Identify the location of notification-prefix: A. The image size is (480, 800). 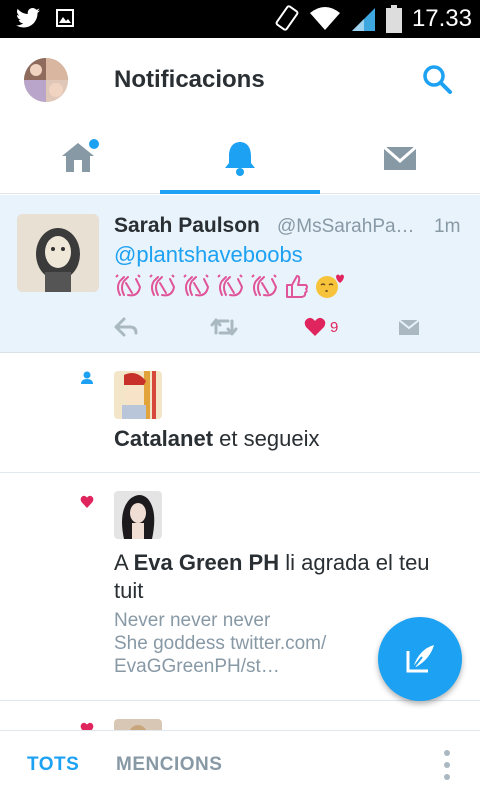
(124, 562).